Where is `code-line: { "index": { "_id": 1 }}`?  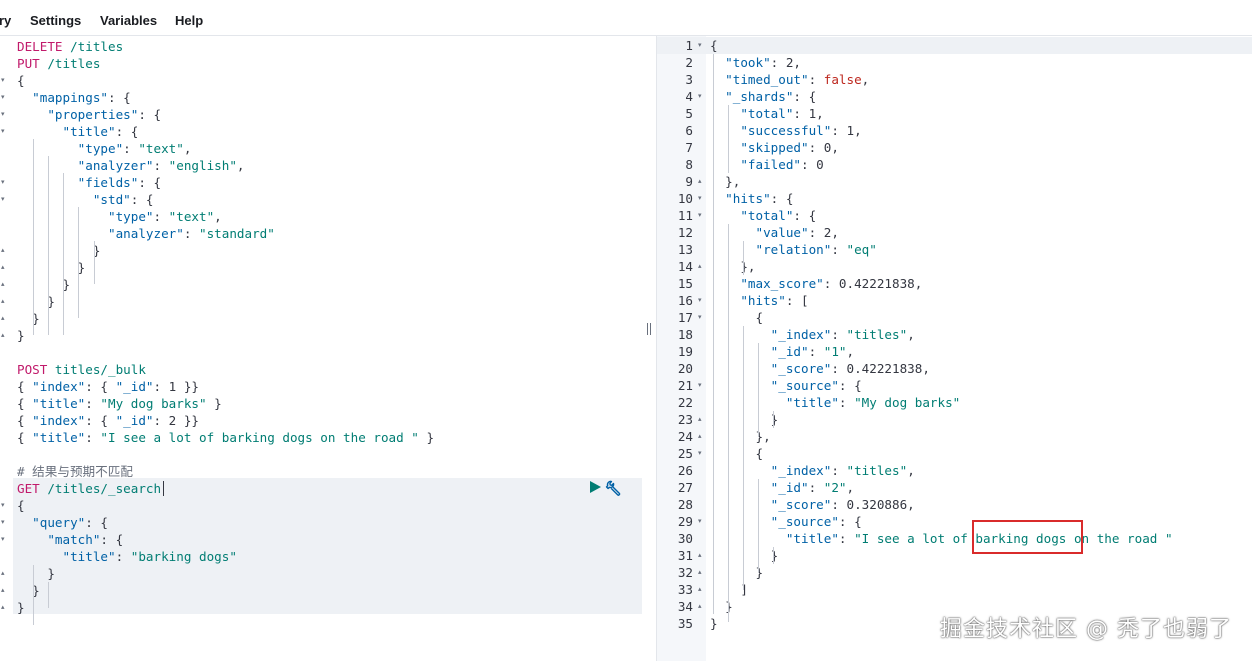
code-line: { "index": { "_id": 1 }} is located at coordinates (320, 386).